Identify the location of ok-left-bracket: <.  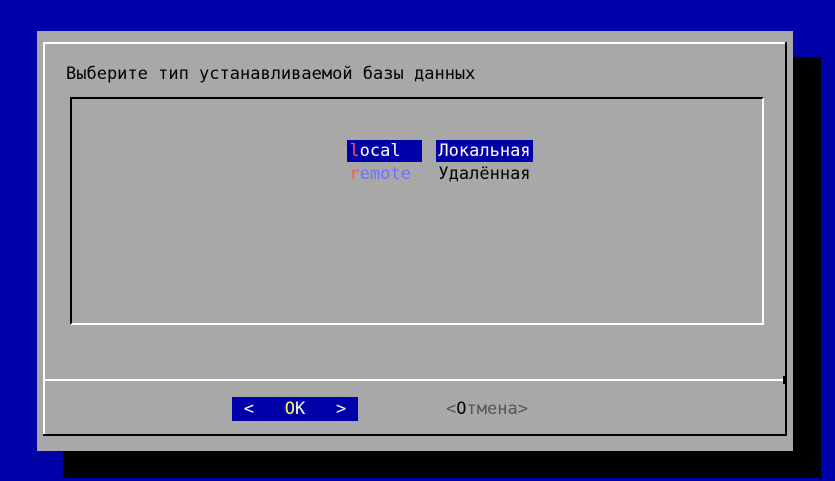
(249, 409).